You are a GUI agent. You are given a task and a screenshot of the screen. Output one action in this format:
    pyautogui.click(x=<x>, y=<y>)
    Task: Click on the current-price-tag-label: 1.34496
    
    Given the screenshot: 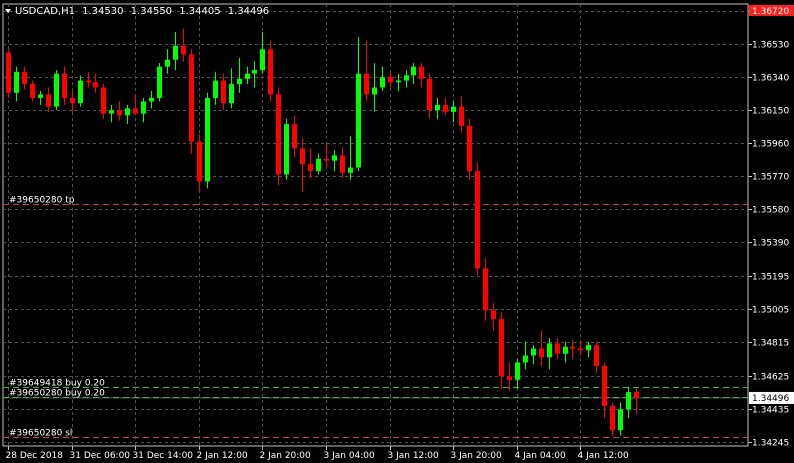 What is the action you would take?
    pyautogui.click(x=770, y=399)
    